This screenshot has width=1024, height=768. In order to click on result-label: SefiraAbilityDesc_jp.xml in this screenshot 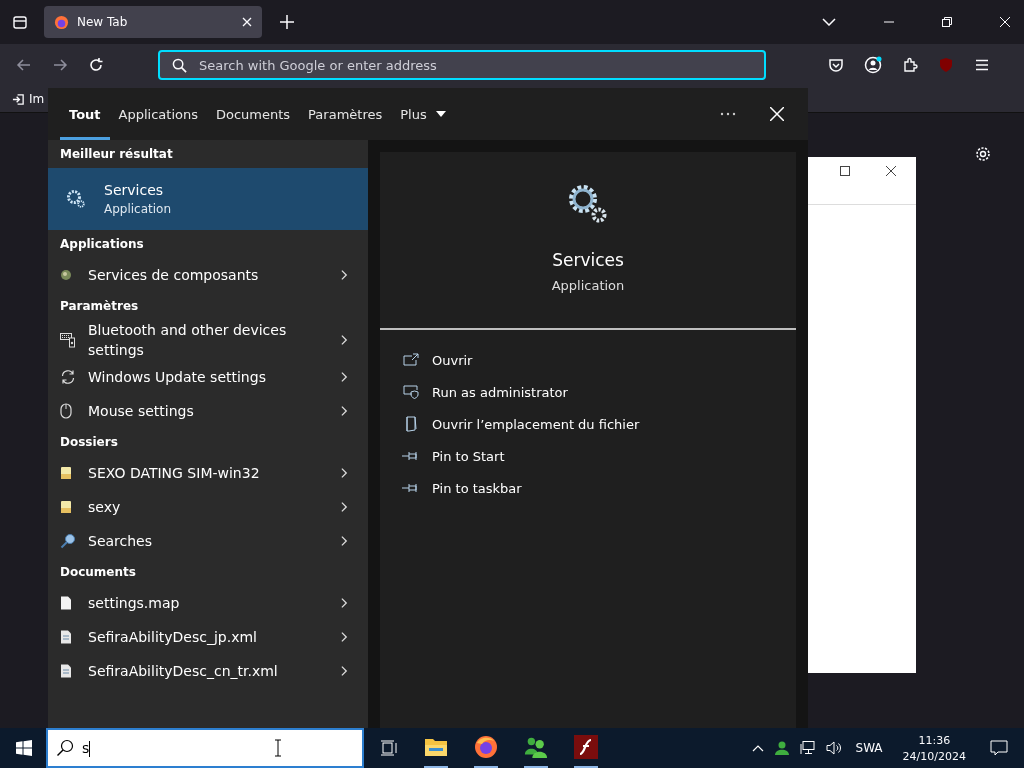, I will do `click(173, 637)`.